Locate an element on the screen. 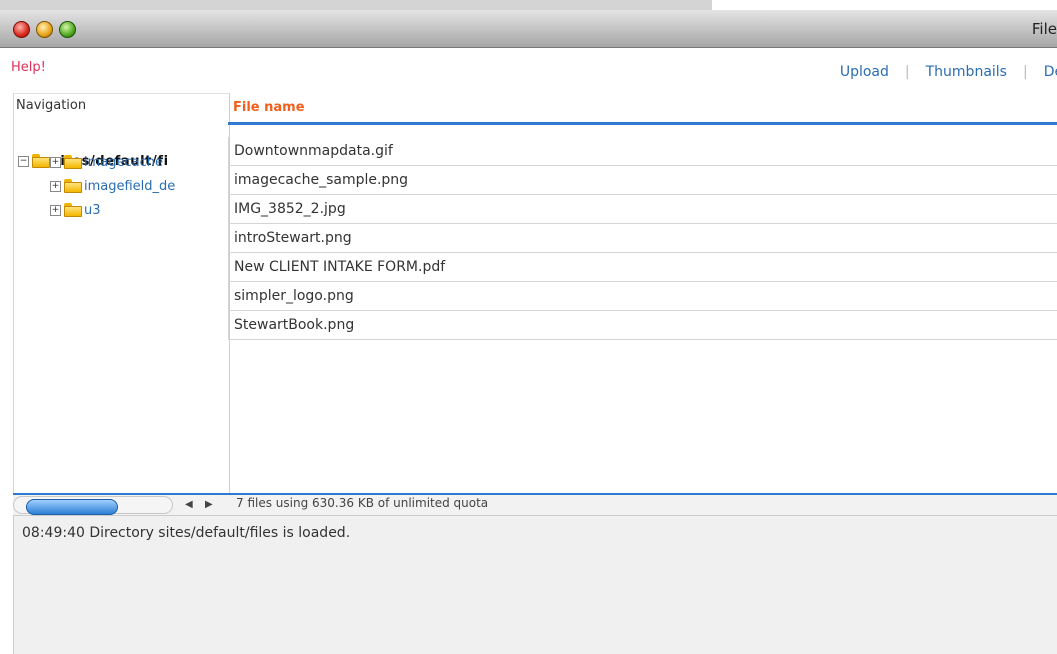  tree-item-u3: + u3 is located at coordinates (75, 210).